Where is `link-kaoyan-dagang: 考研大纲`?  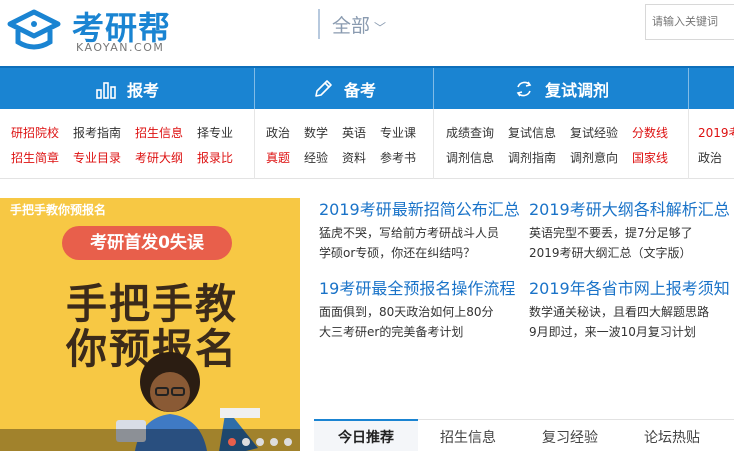
link-kaoyan-dagang: 考研大纲 is located at coordinates (159, 157).